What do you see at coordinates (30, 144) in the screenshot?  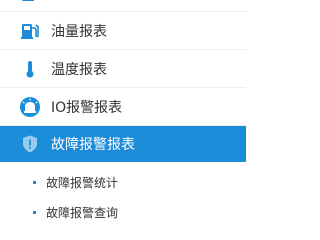 I see `shield-alert-icon` at bounding box center [30, 144].